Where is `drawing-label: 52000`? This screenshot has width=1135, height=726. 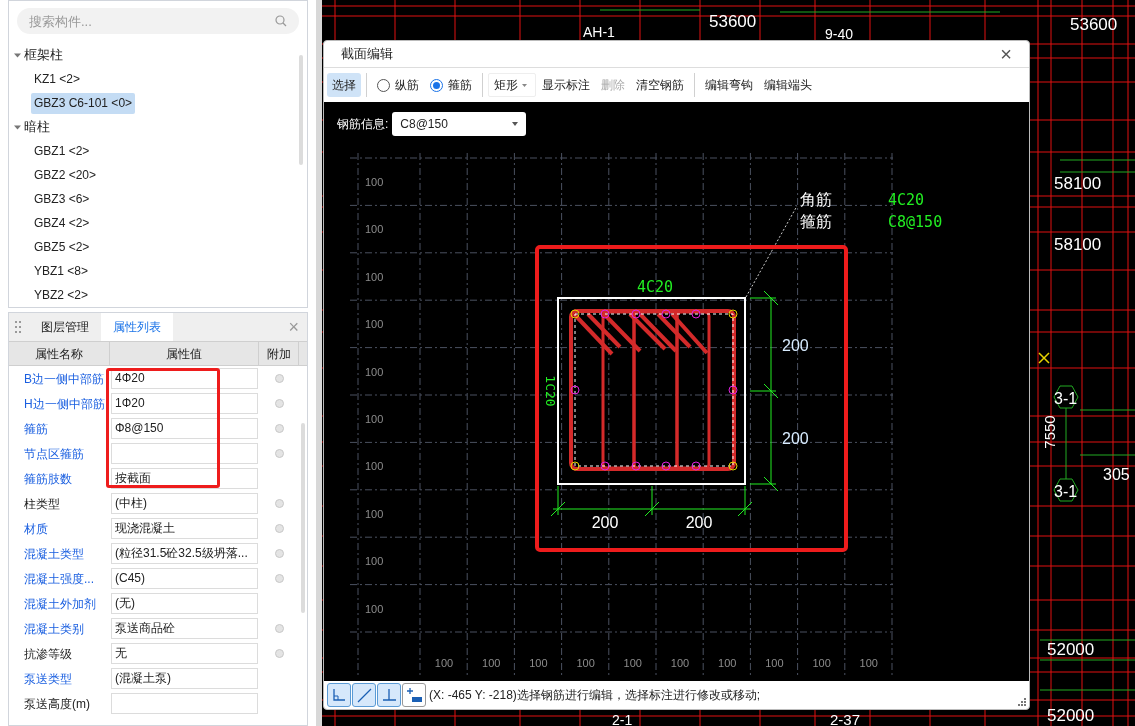 drawing-label: 52000 is located at coordinates (1071, 715).